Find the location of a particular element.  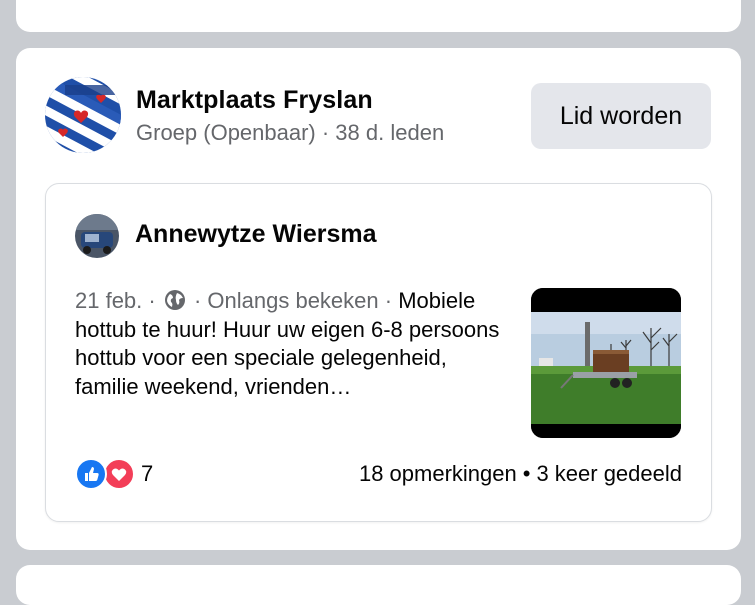

group-avatar is located at coordinates (83, 115).